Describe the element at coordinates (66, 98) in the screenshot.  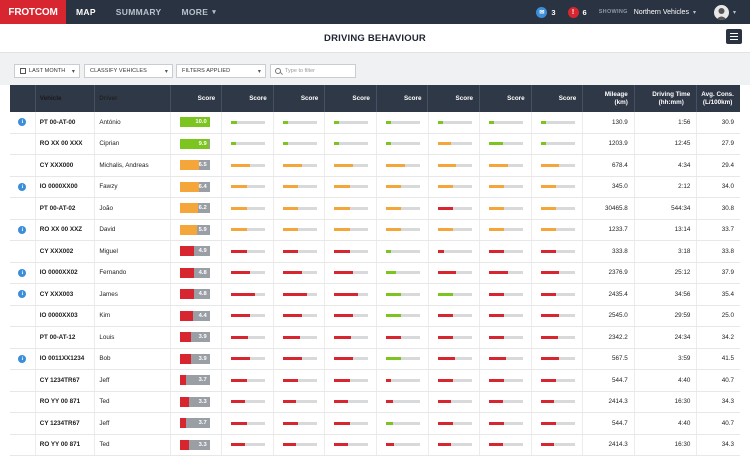
I see `column-header-vehicle: Vehicle` at that location.